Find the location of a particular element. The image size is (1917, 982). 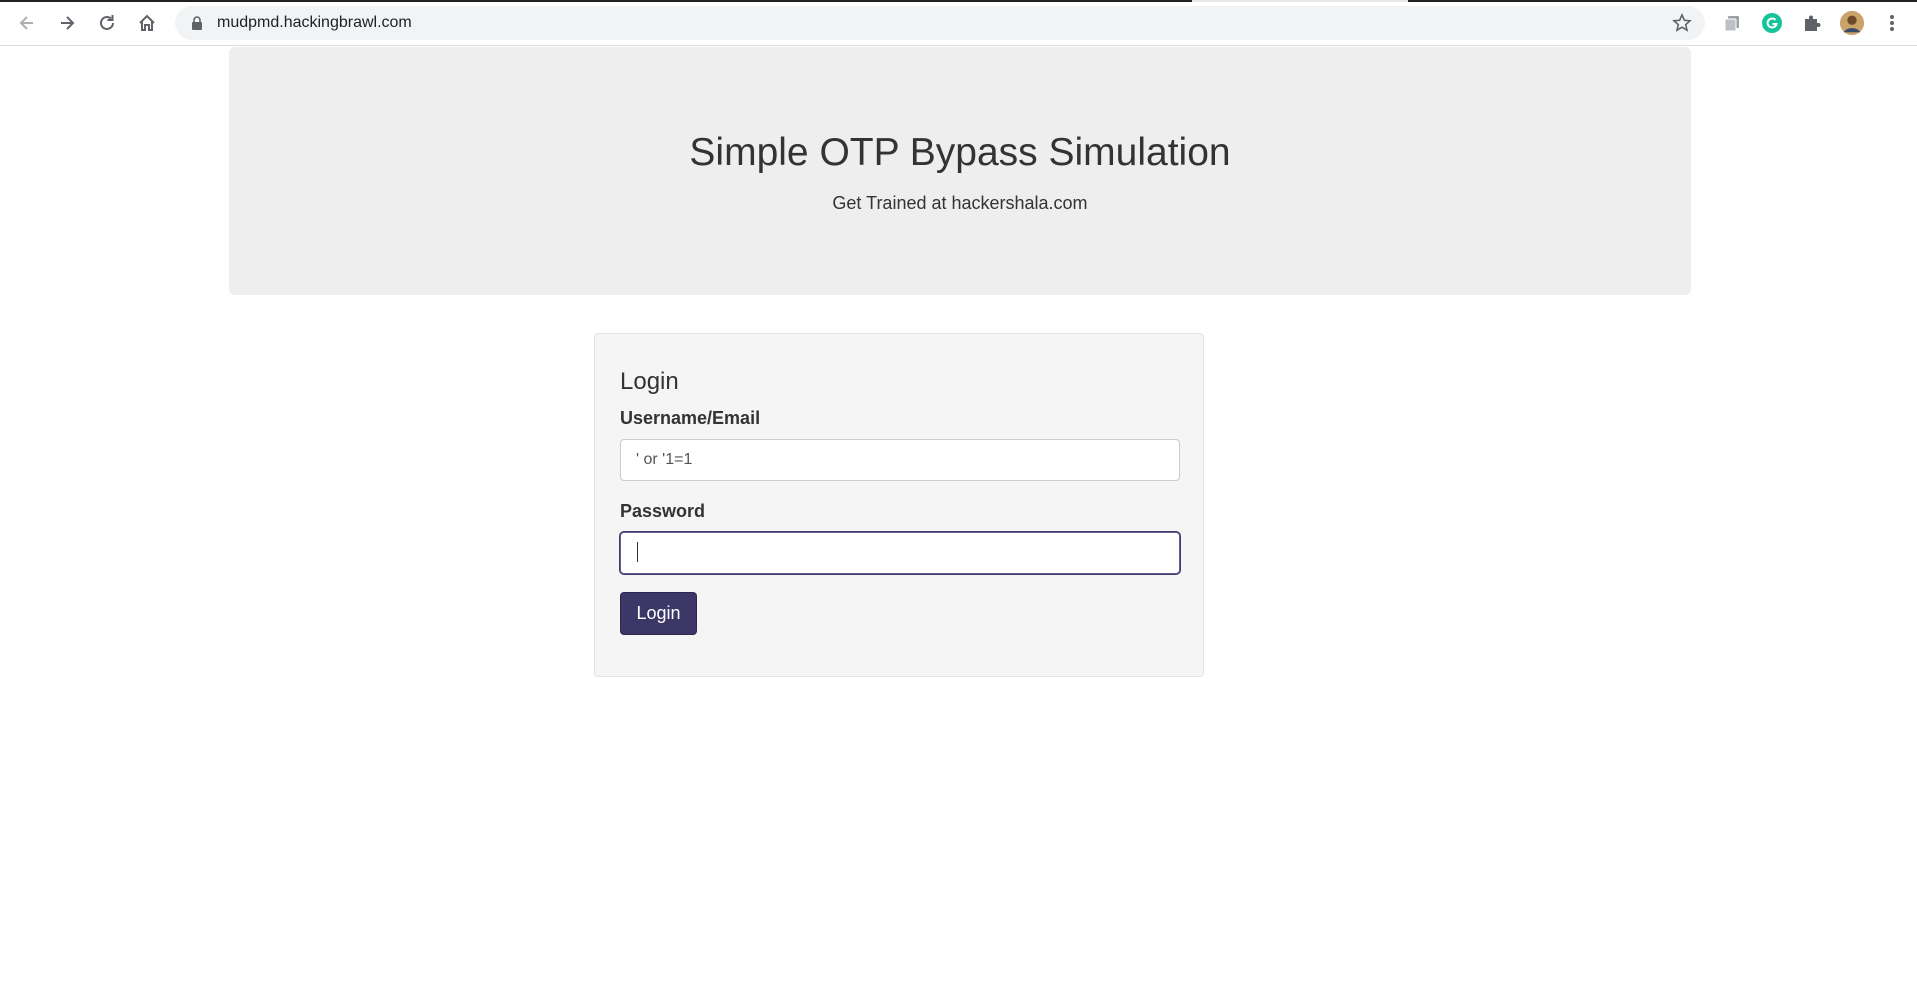

username-label: Username/Email is located at coordinates (690, 418).